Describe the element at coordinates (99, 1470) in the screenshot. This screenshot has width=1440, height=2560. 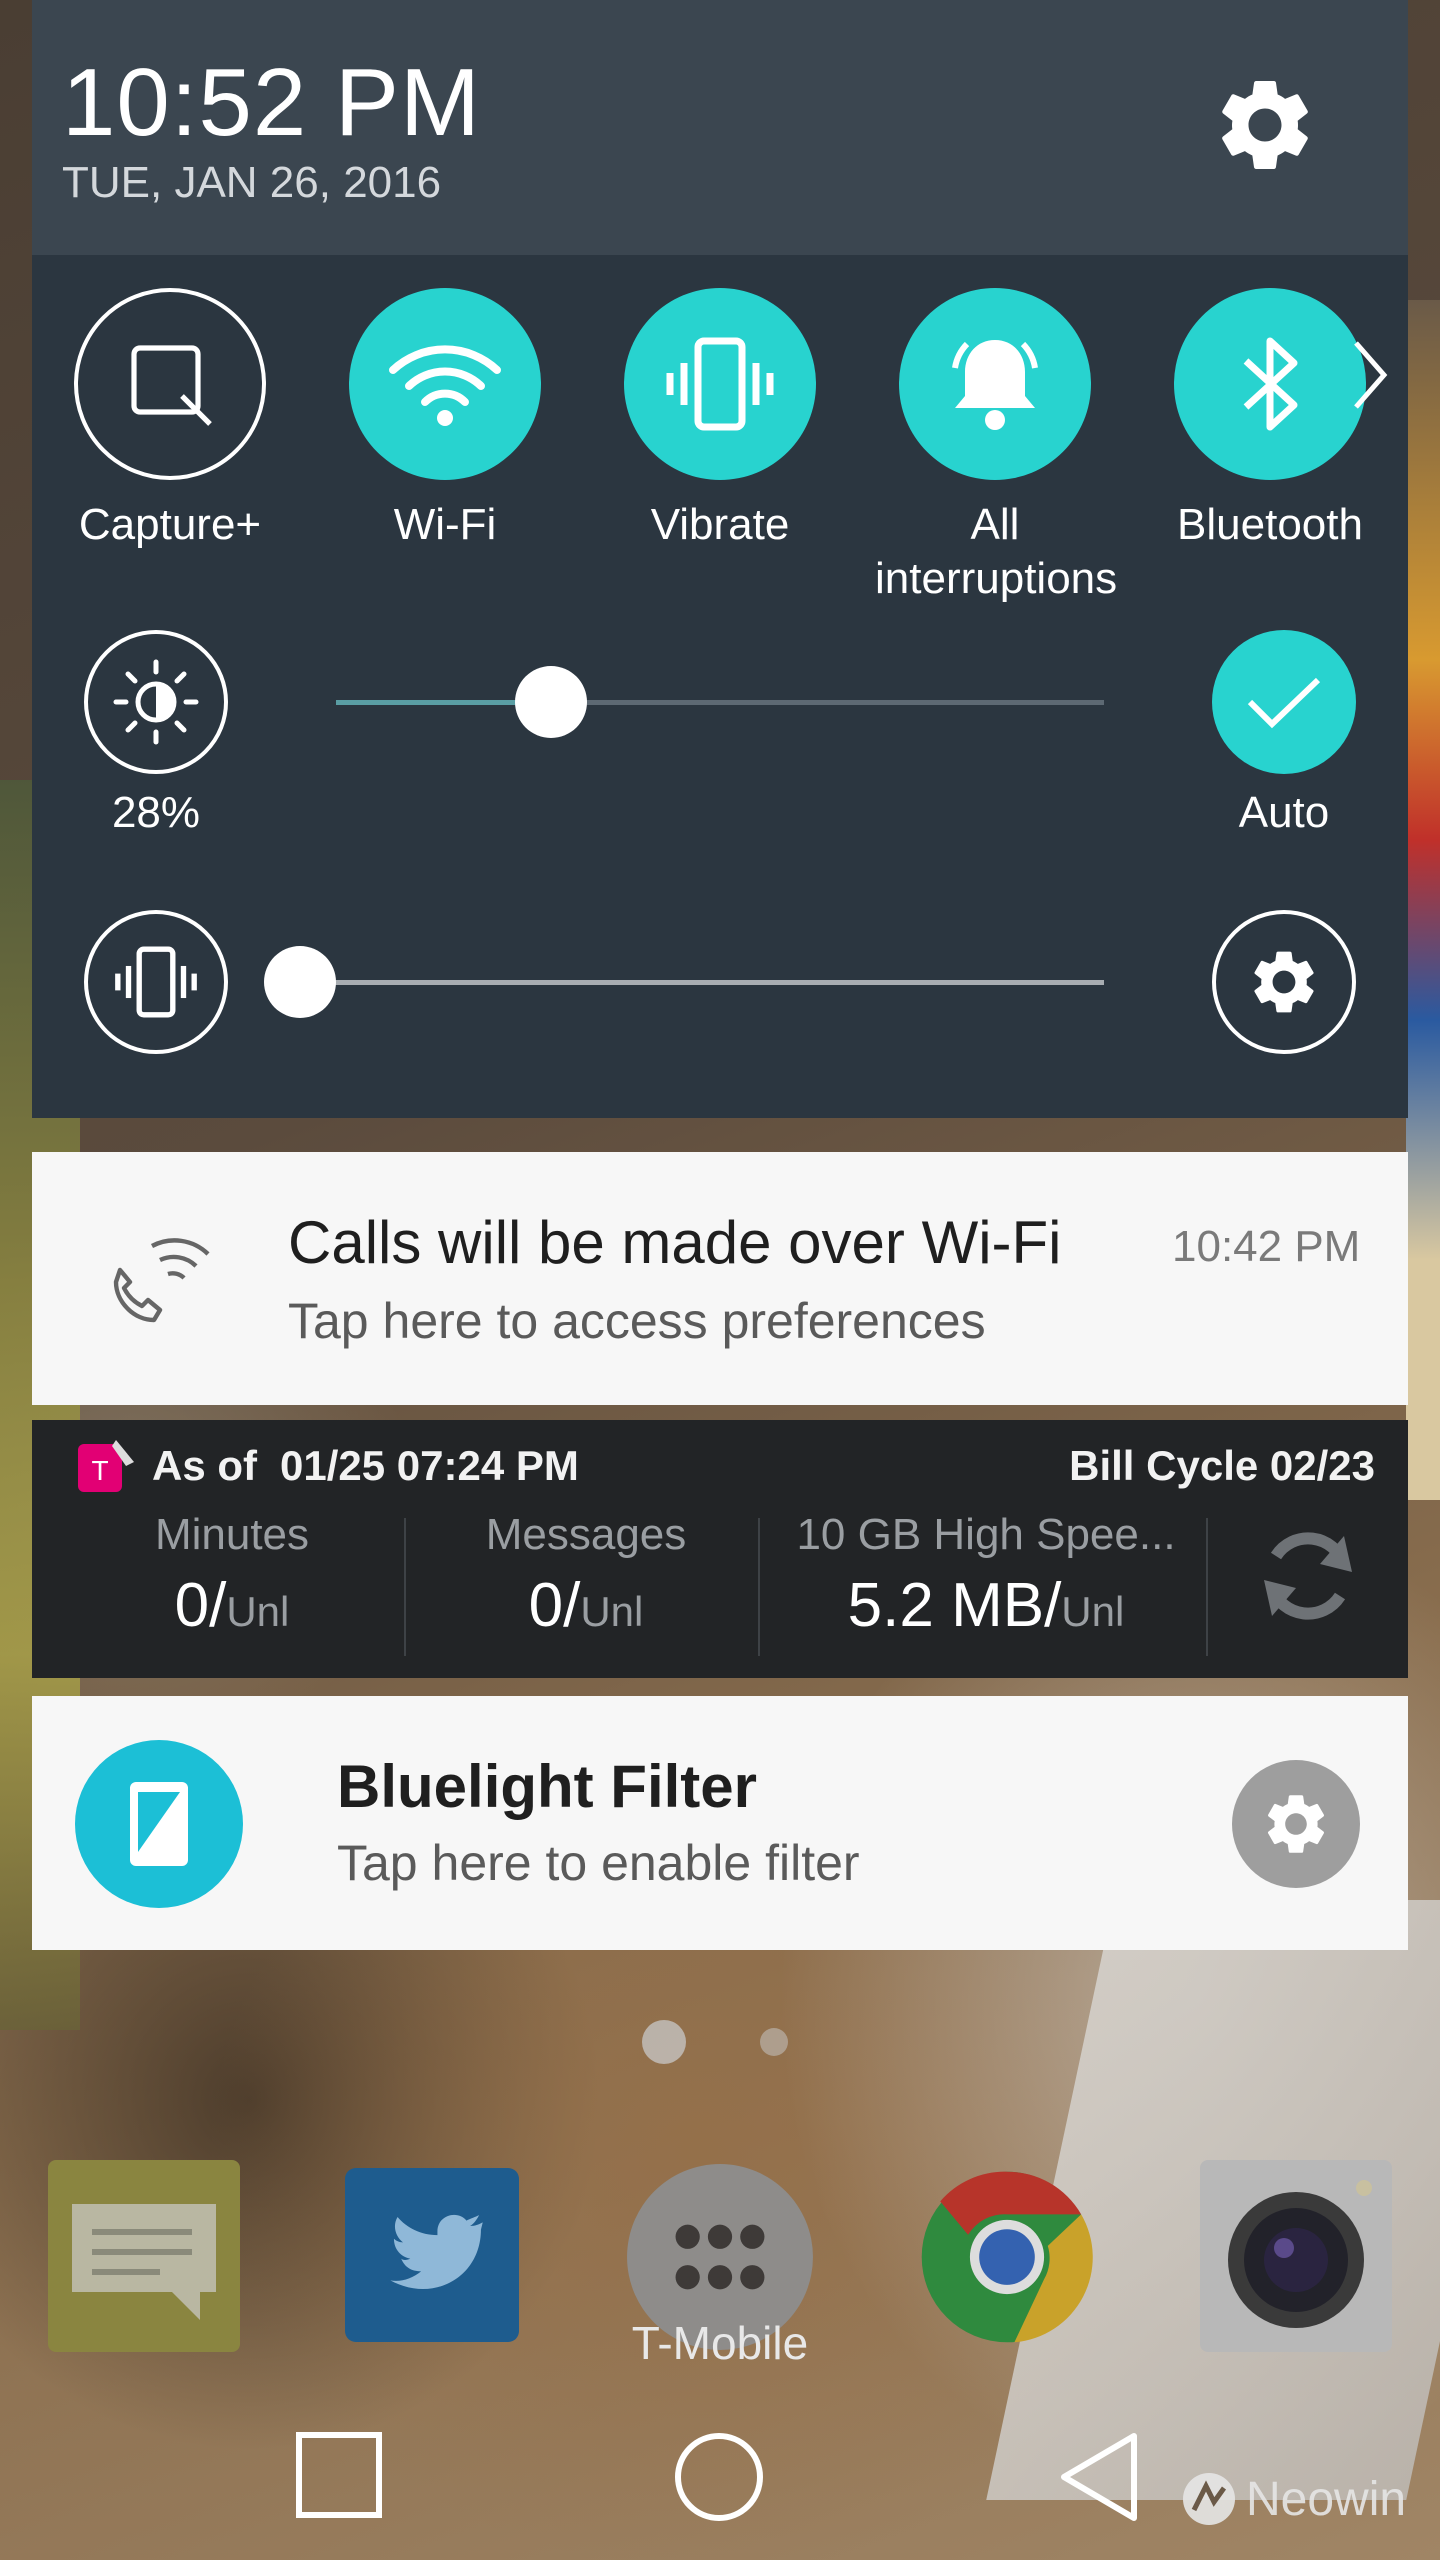
I see `svg-text: T` at that location.